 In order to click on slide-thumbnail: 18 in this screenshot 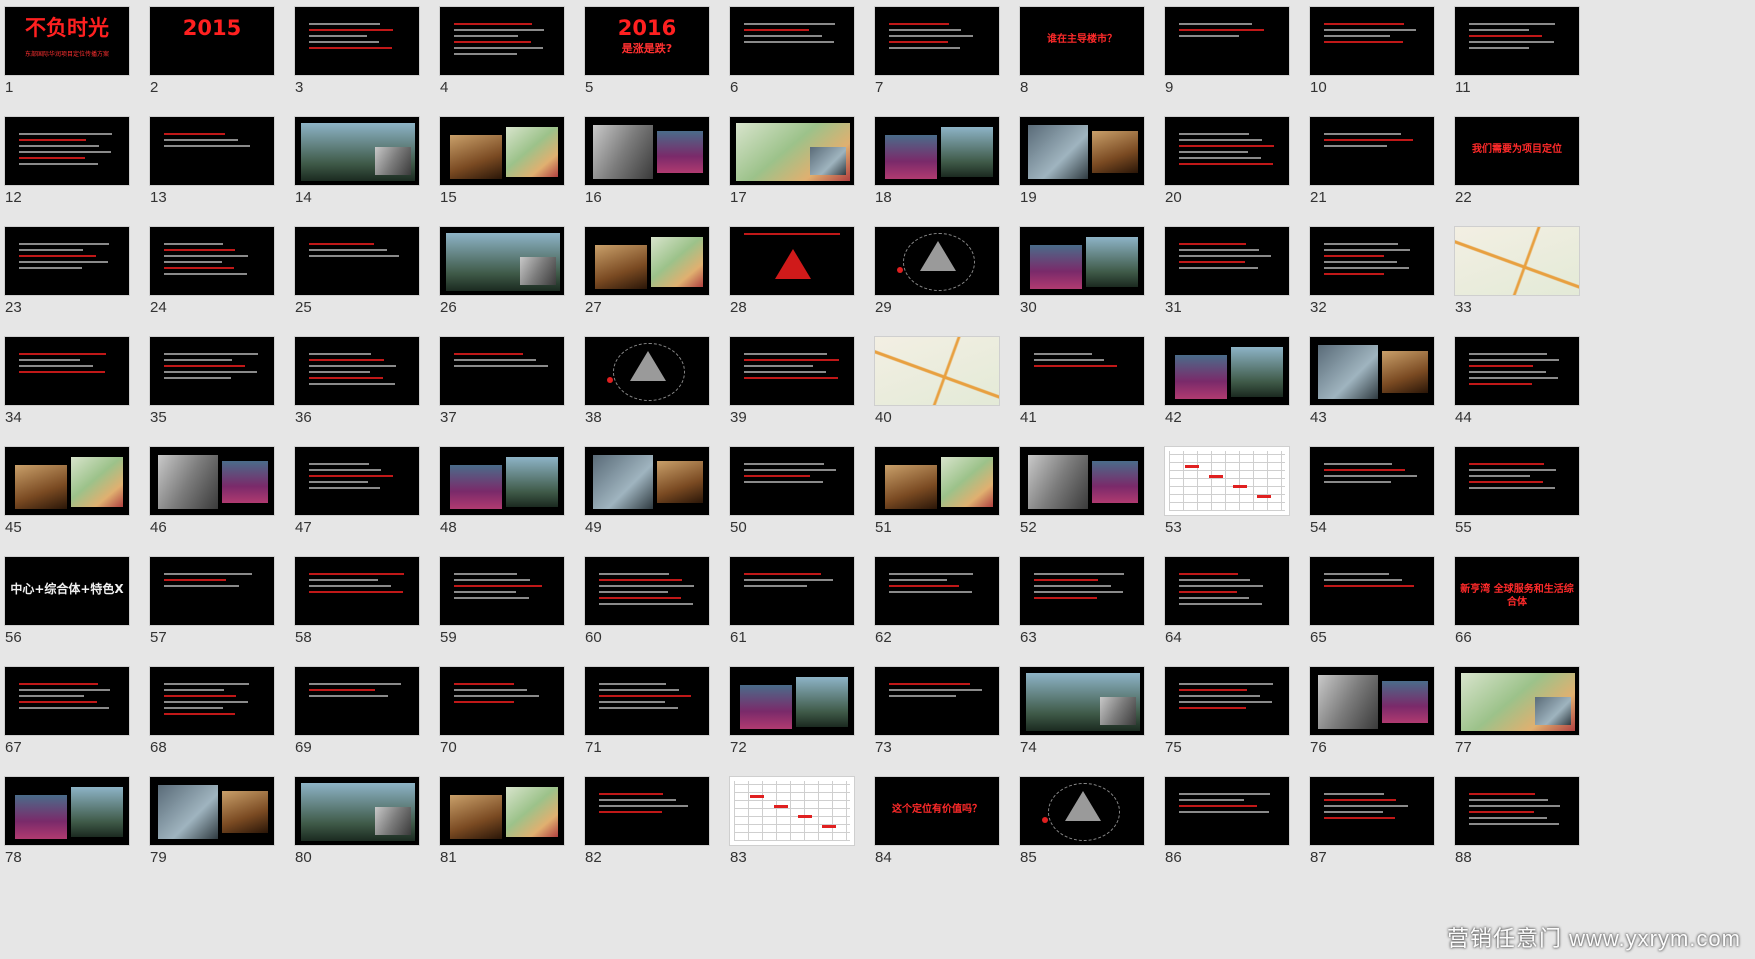, I will do `click(935, 160)`.